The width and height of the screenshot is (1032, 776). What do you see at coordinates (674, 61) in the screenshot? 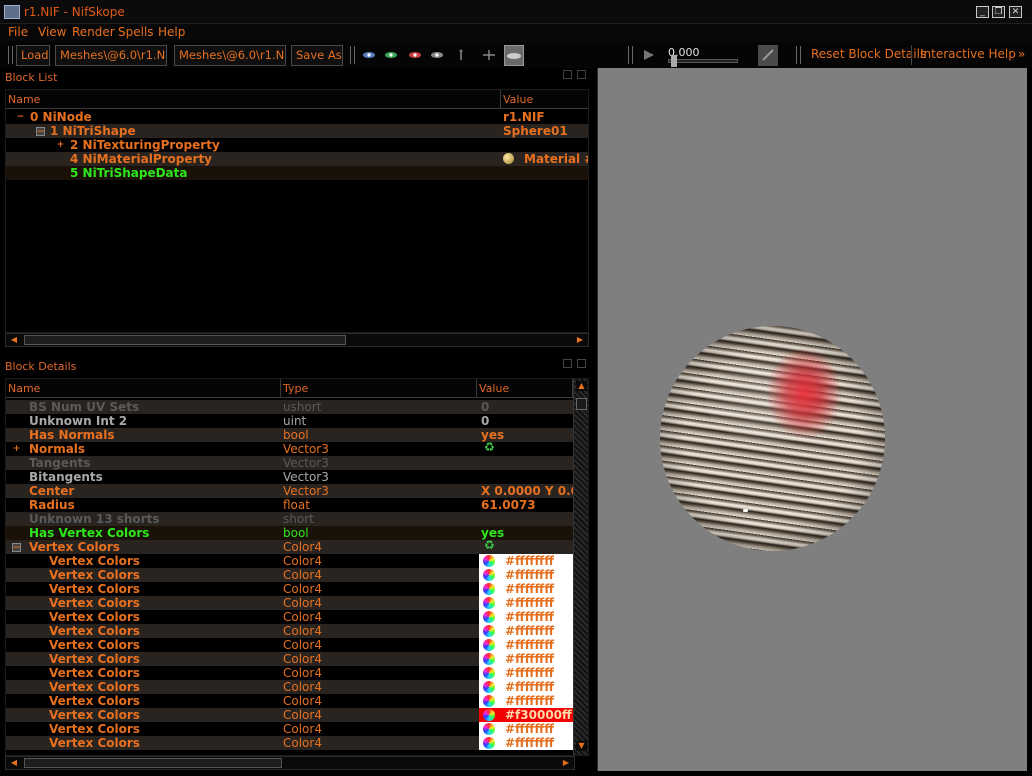
I see `time-slider-handle` at bounding box center [674, 61].